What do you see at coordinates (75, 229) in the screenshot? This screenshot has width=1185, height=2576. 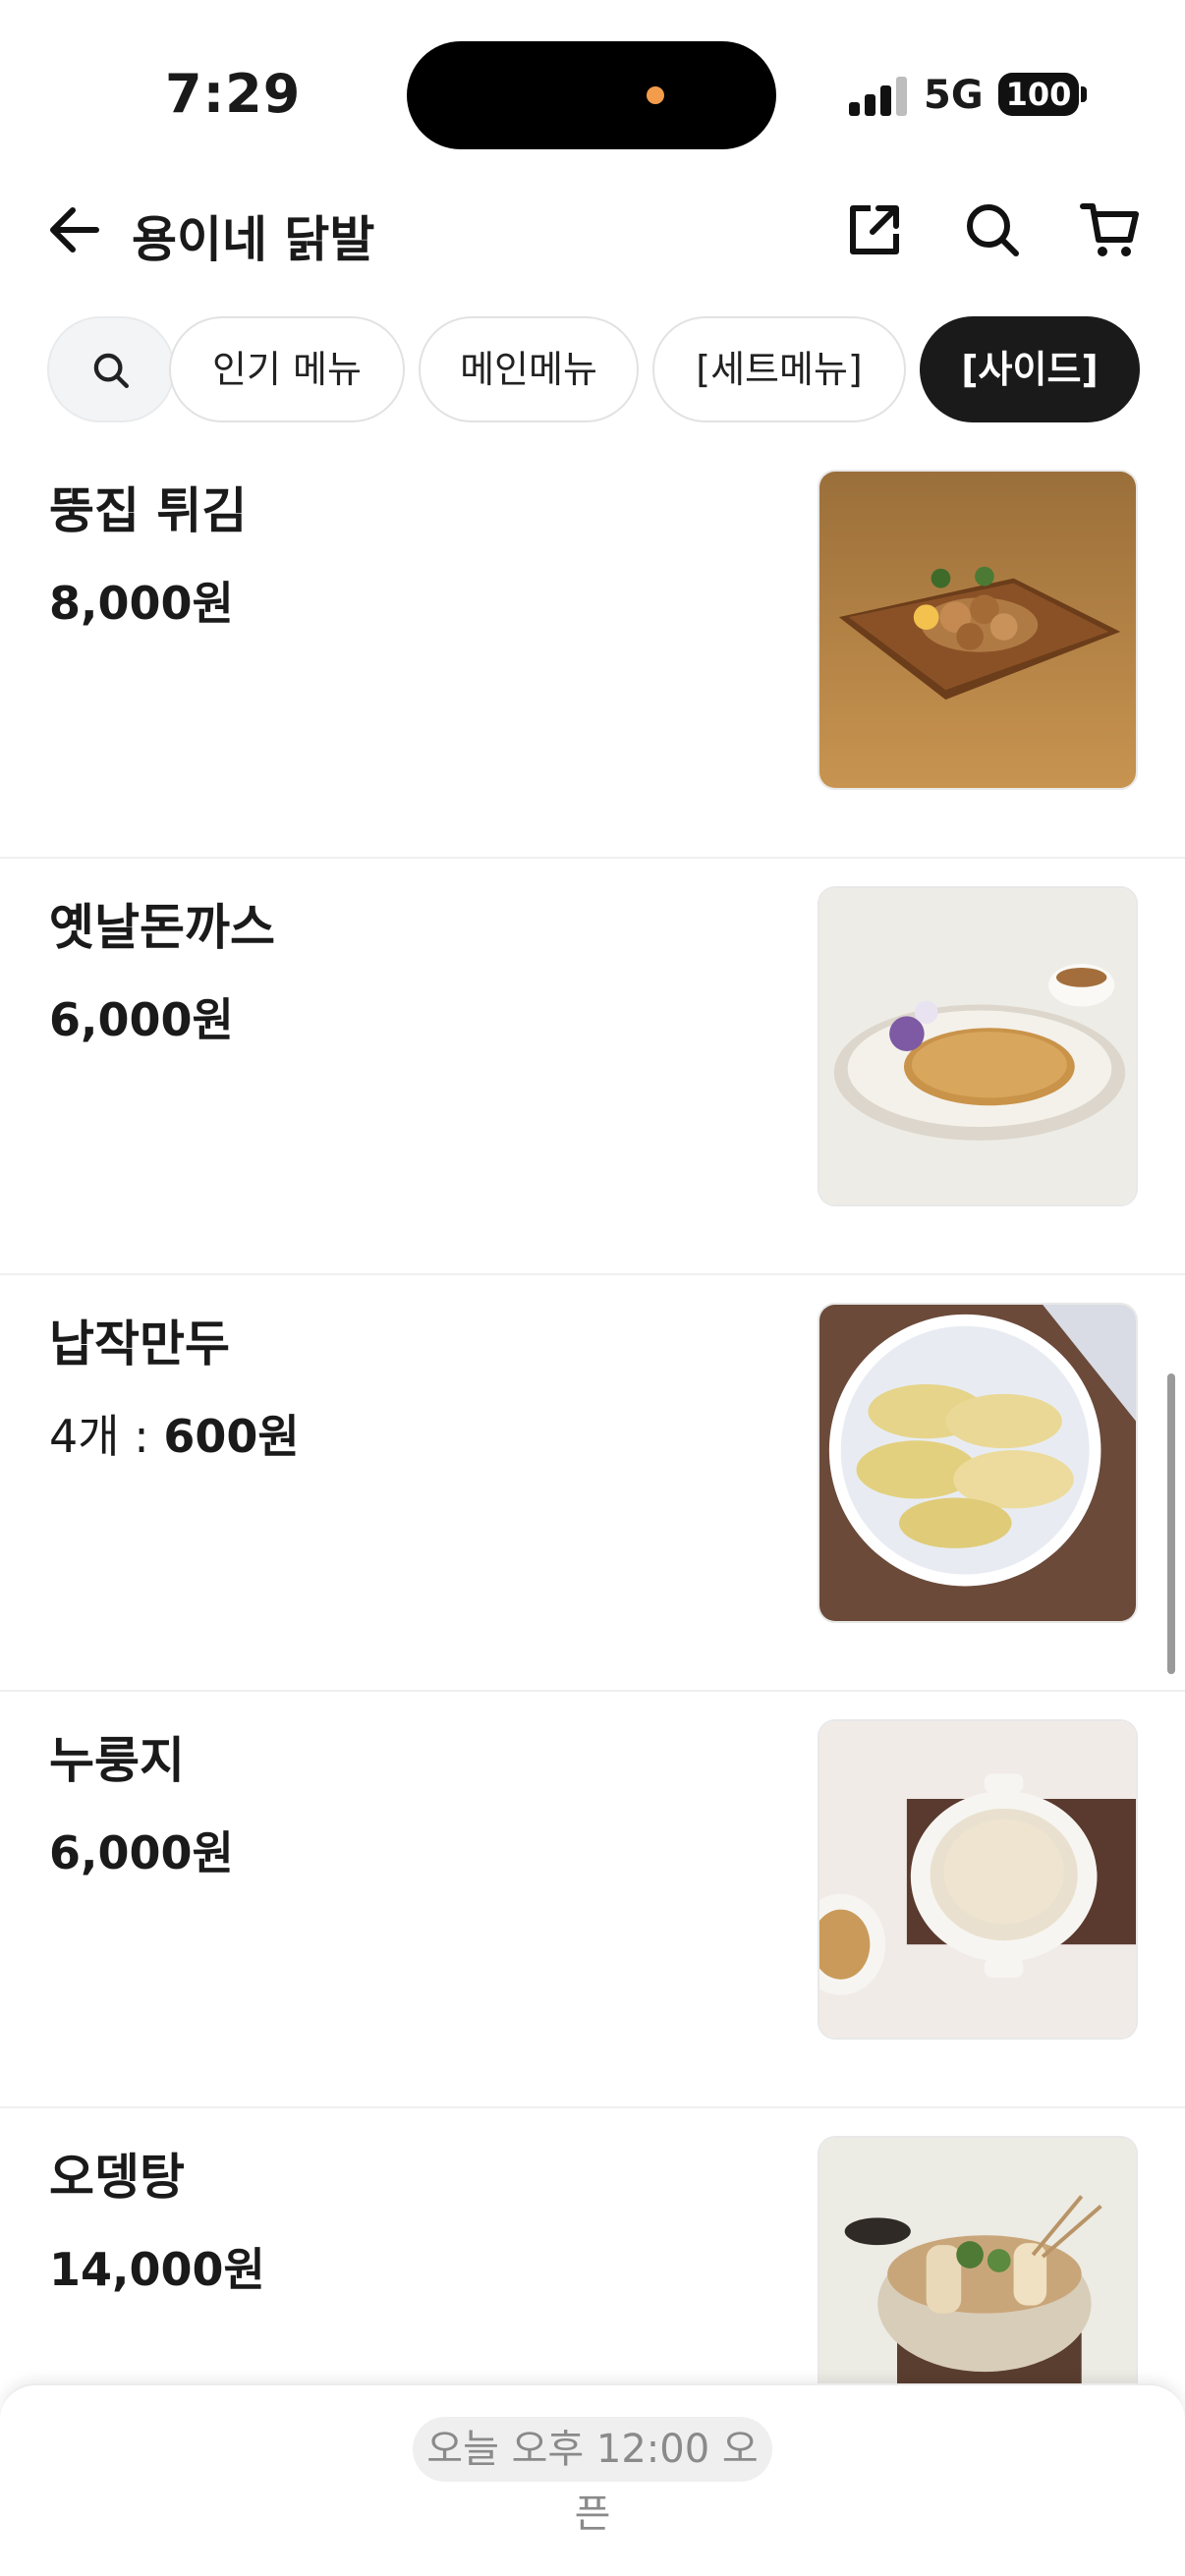 I see `back-arrow-icon` at bounding box center [75, 229].